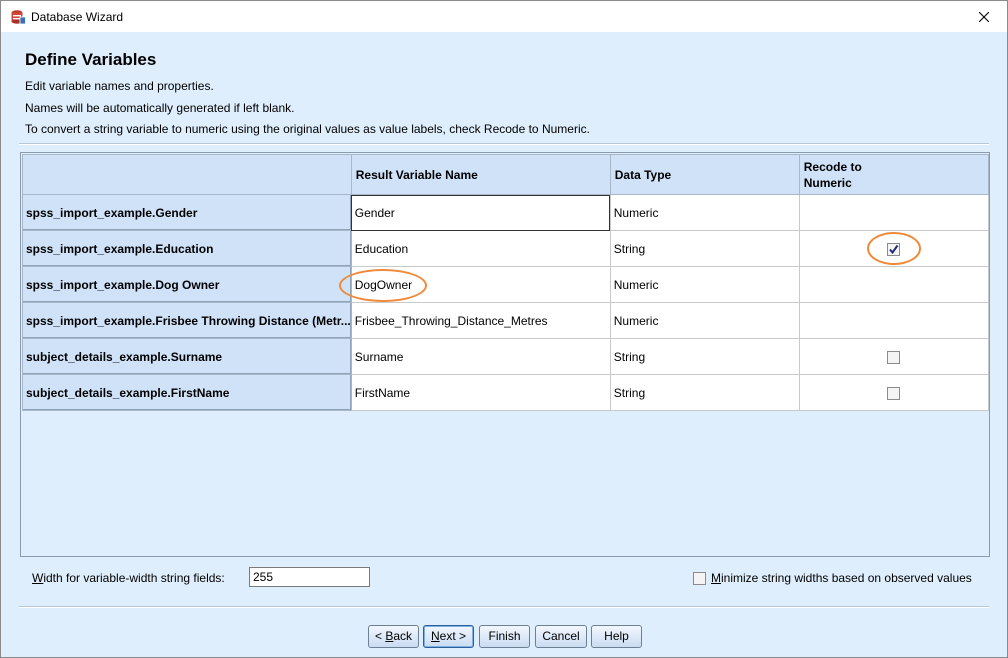 This screenshot has height=658, width=1008. I want to click on column-header-recode: Recode to Numeric, so click(893, 174).